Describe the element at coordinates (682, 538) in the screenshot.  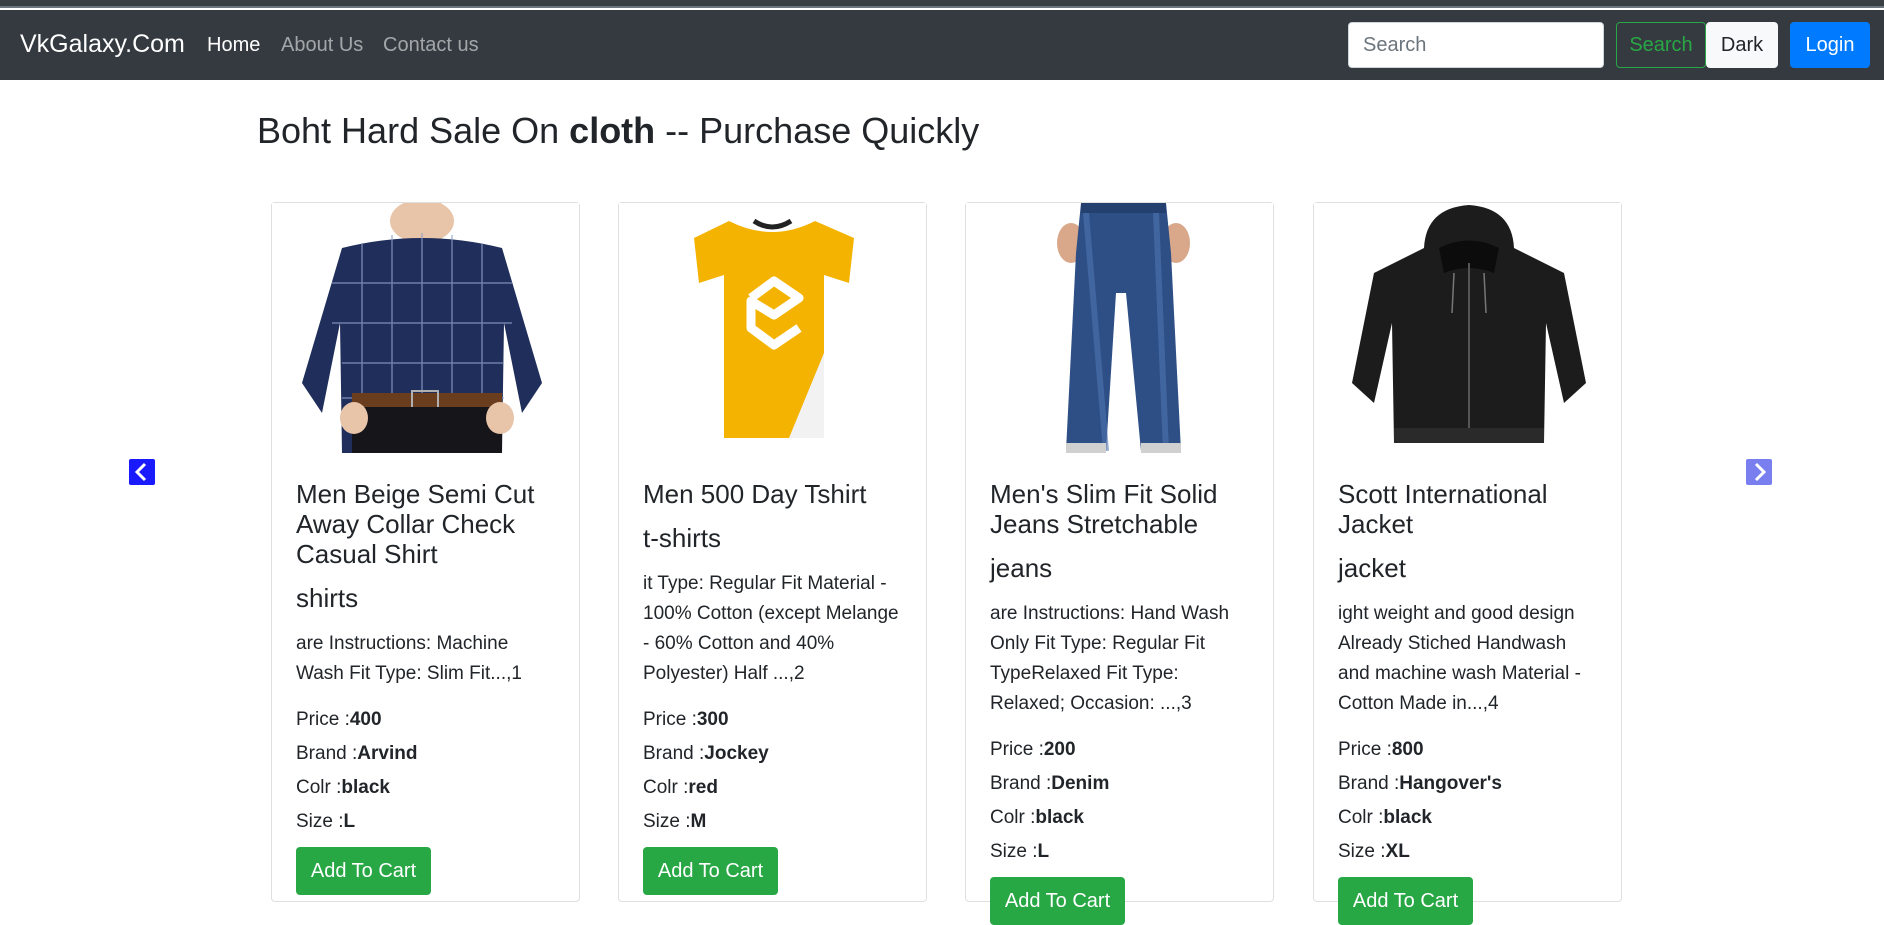
I see `product-category: t-shirts` at that location.